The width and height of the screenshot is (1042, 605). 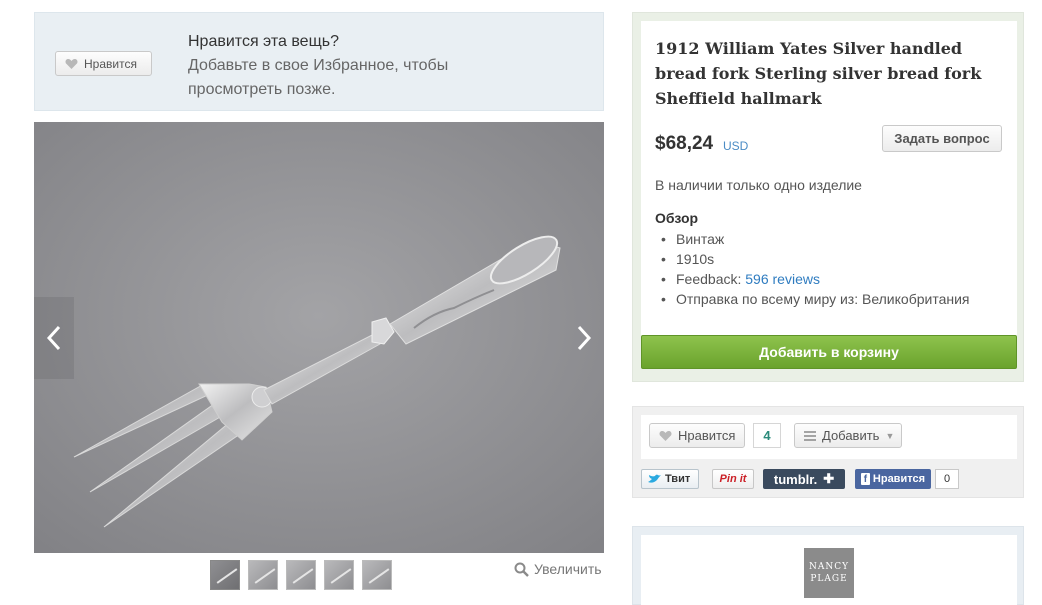 I want to click on listing-price: $68,24, so click(x=684, y=143).